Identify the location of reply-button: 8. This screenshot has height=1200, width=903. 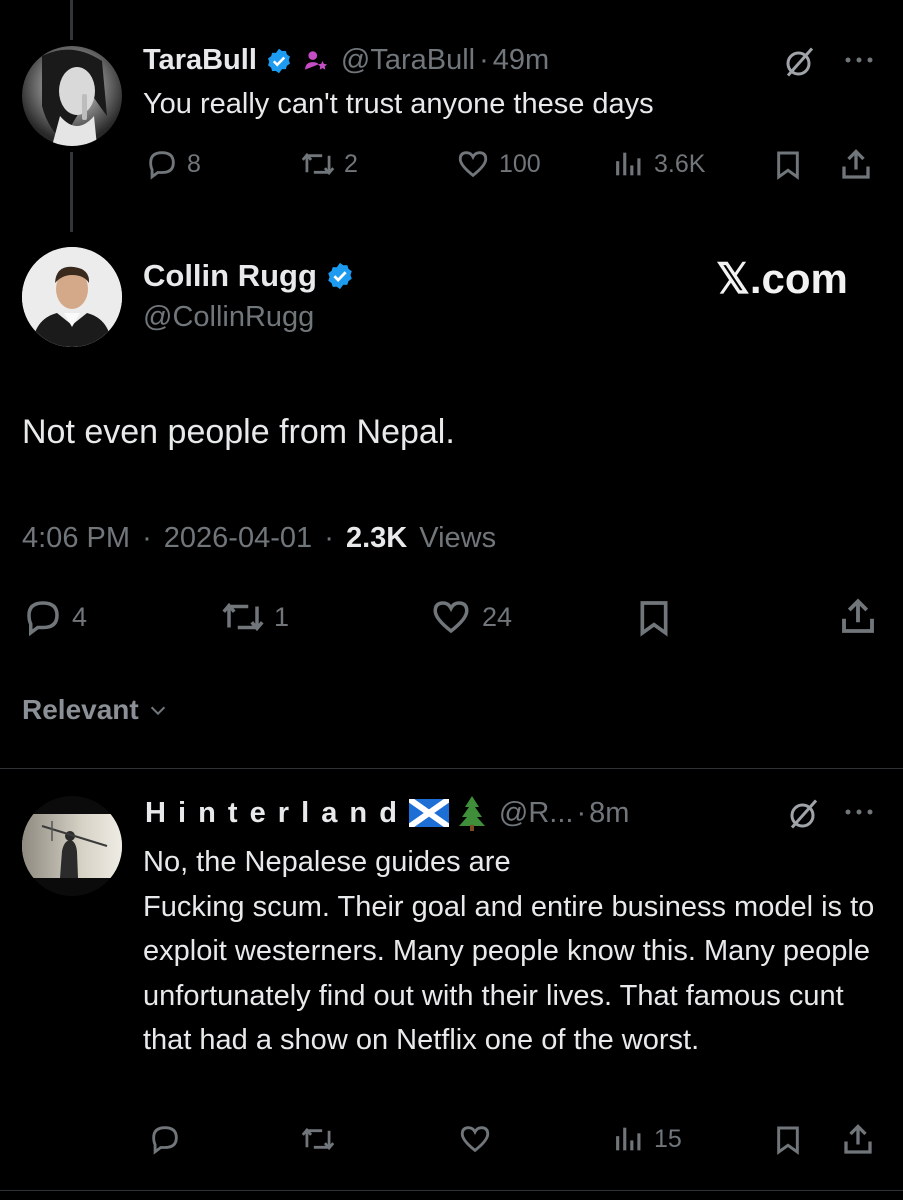
(173, 164).